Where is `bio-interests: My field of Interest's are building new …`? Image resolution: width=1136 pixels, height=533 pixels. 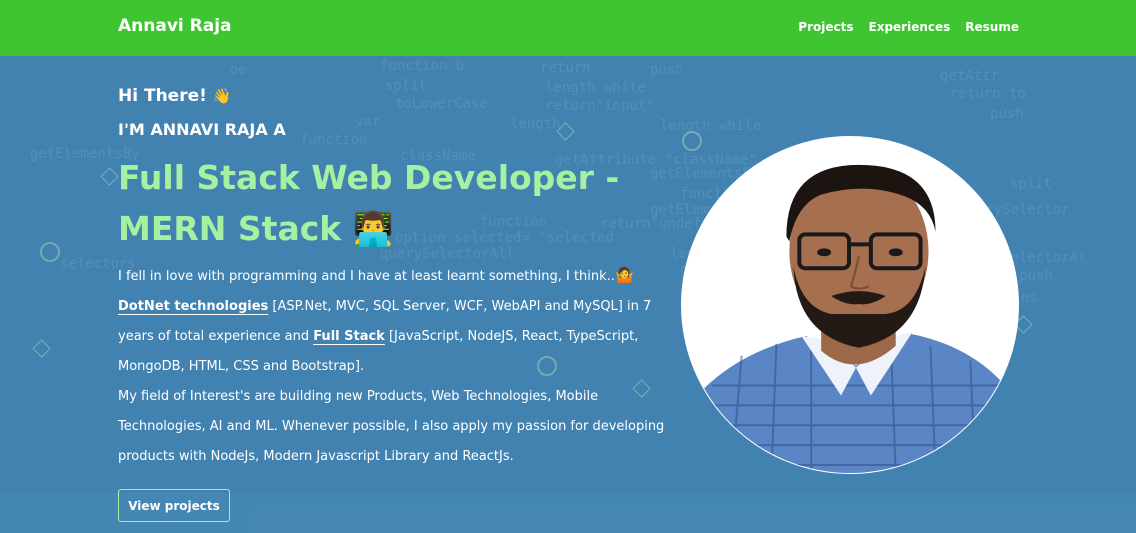 bio-interests: My field of Interest's are building new … is located at coordinates (391, 426).